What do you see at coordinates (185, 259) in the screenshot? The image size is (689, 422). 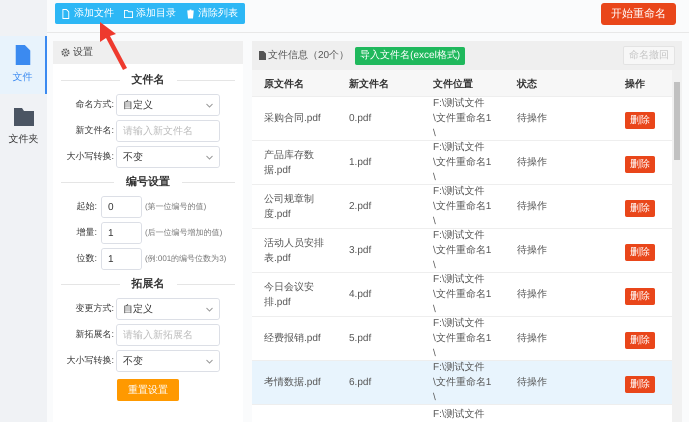 I see `field-hint: (例:001的编号位数为3)` at bounding box center [185, 259].